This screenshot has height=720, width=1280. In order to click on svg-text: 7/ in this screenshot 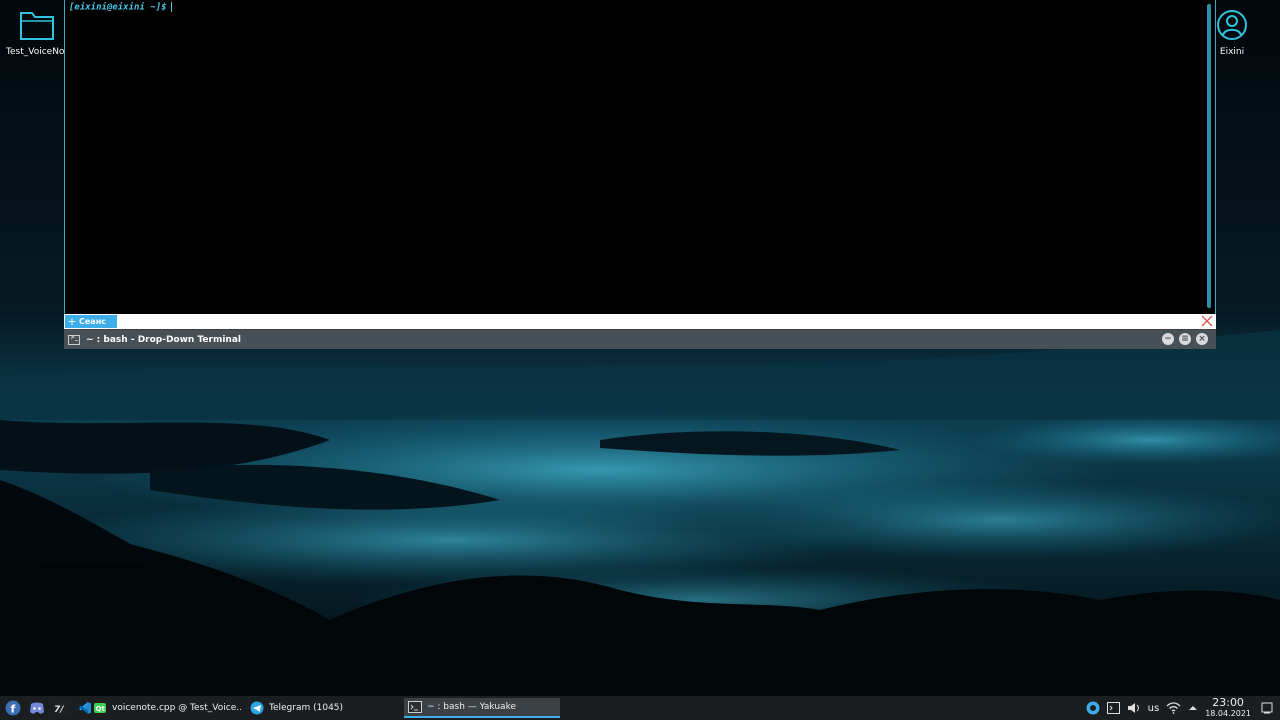, I will do `click(59, 710)`.